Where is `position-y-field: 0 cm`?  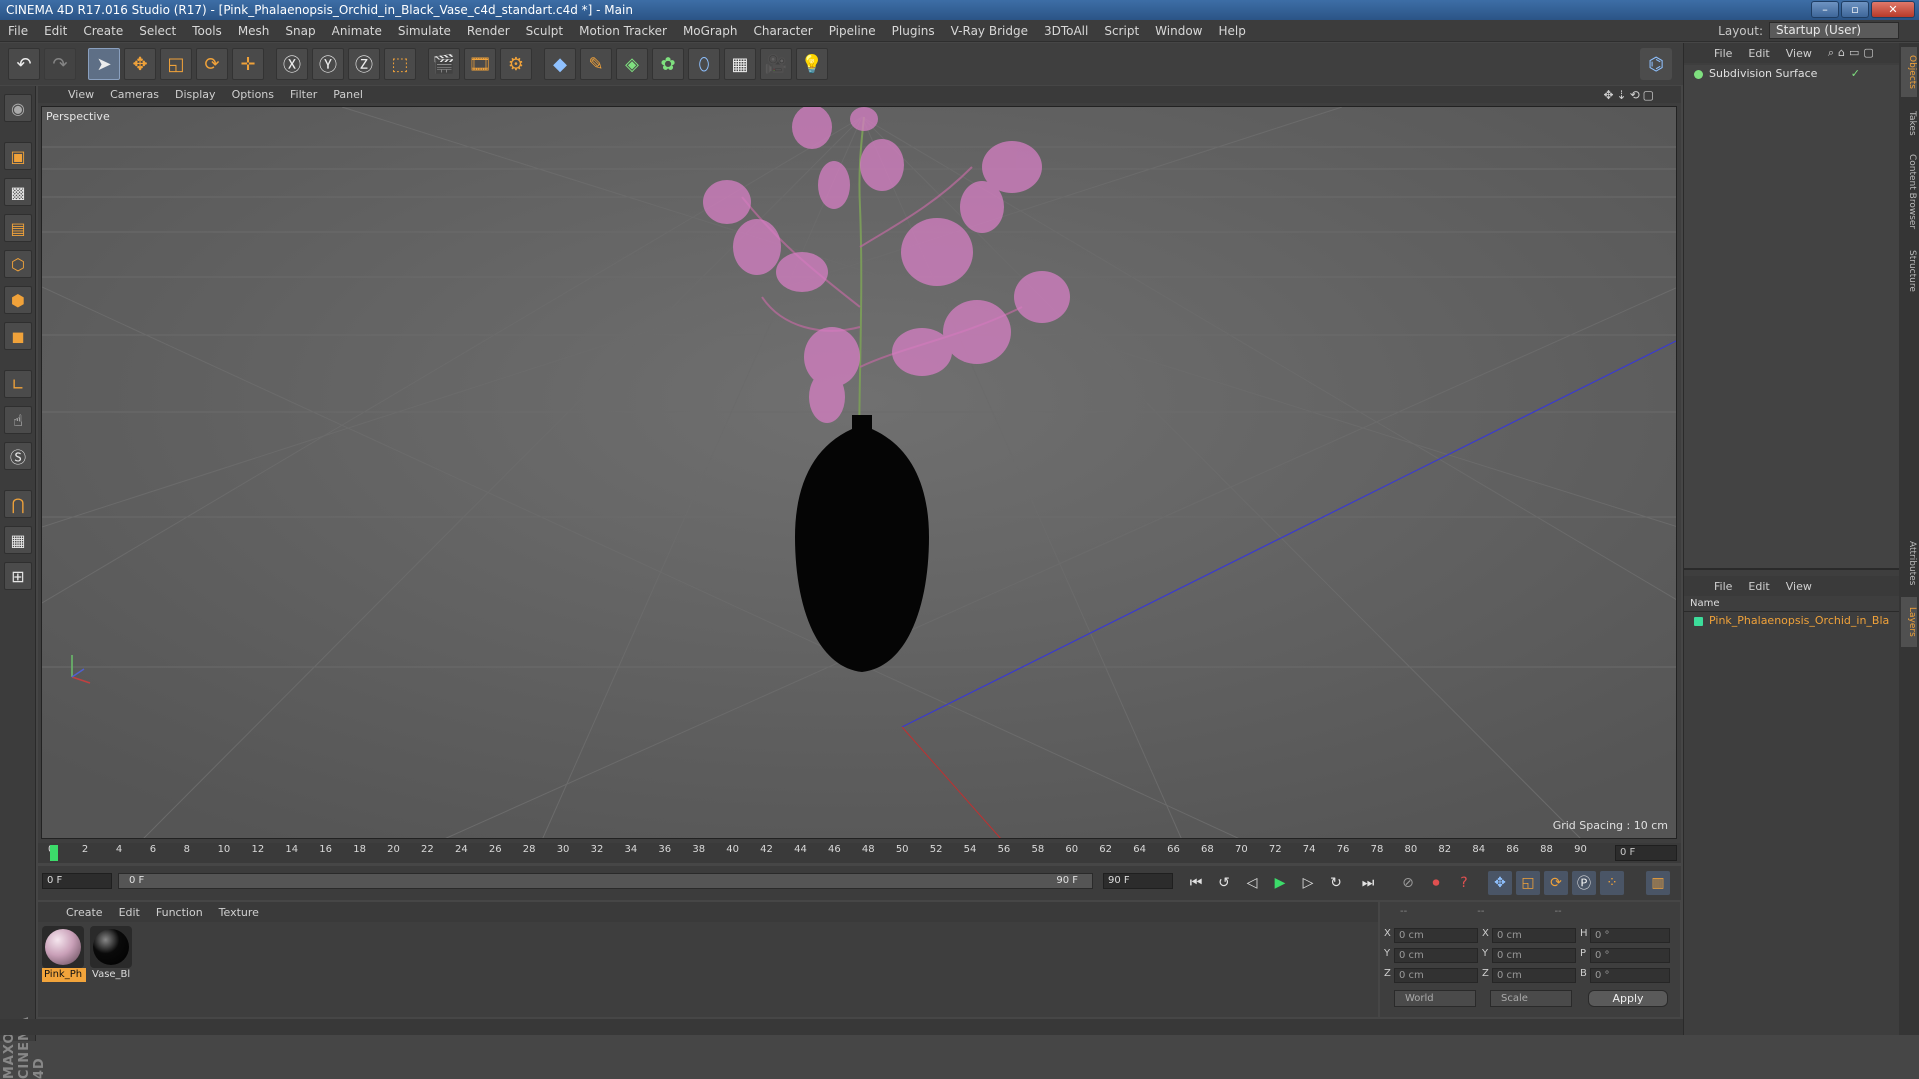
position-y-field: 0 cm is located at coordinates (1436, 955).